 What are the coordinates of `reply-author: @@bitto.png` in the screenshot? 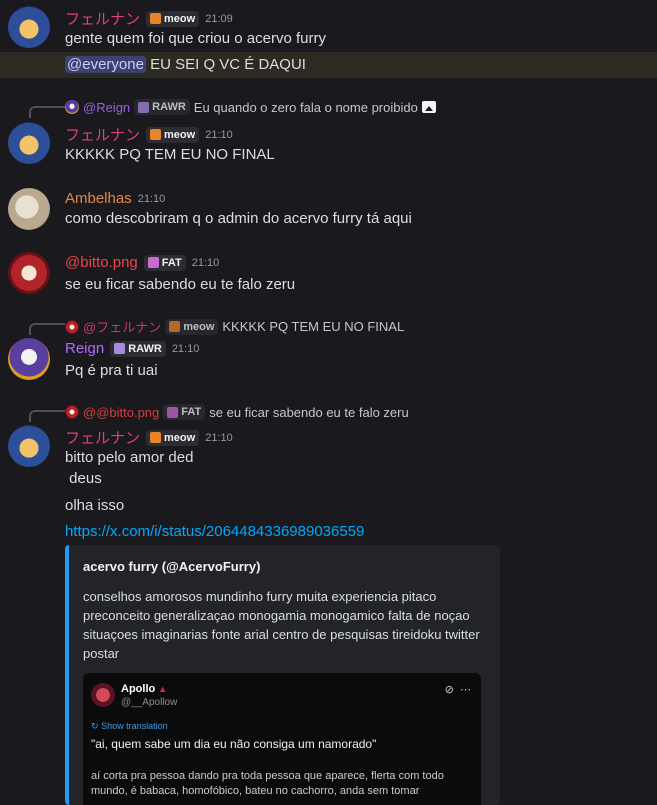 It's located at (121, 412).